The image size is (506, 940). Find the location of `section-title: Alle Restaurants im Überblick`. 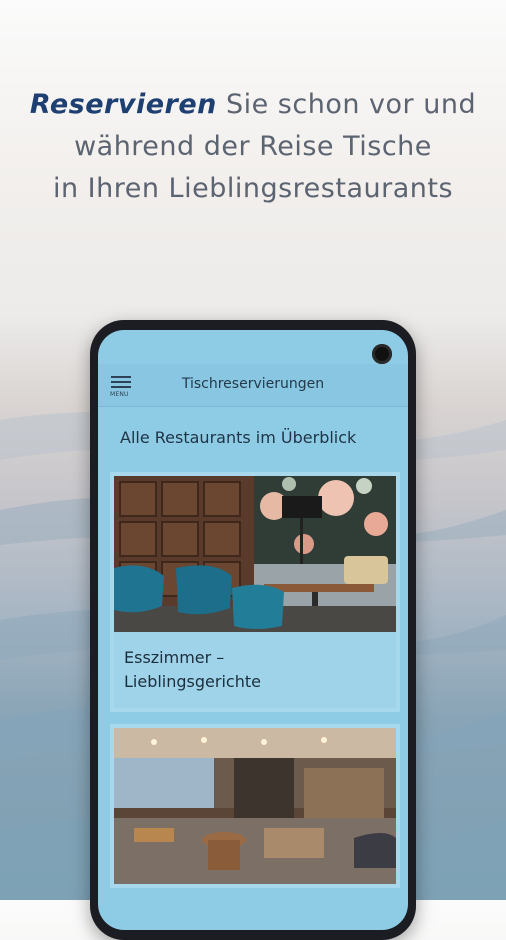

section-title: Alle Restaurants im Überblick is located at coordinates (238, 437).